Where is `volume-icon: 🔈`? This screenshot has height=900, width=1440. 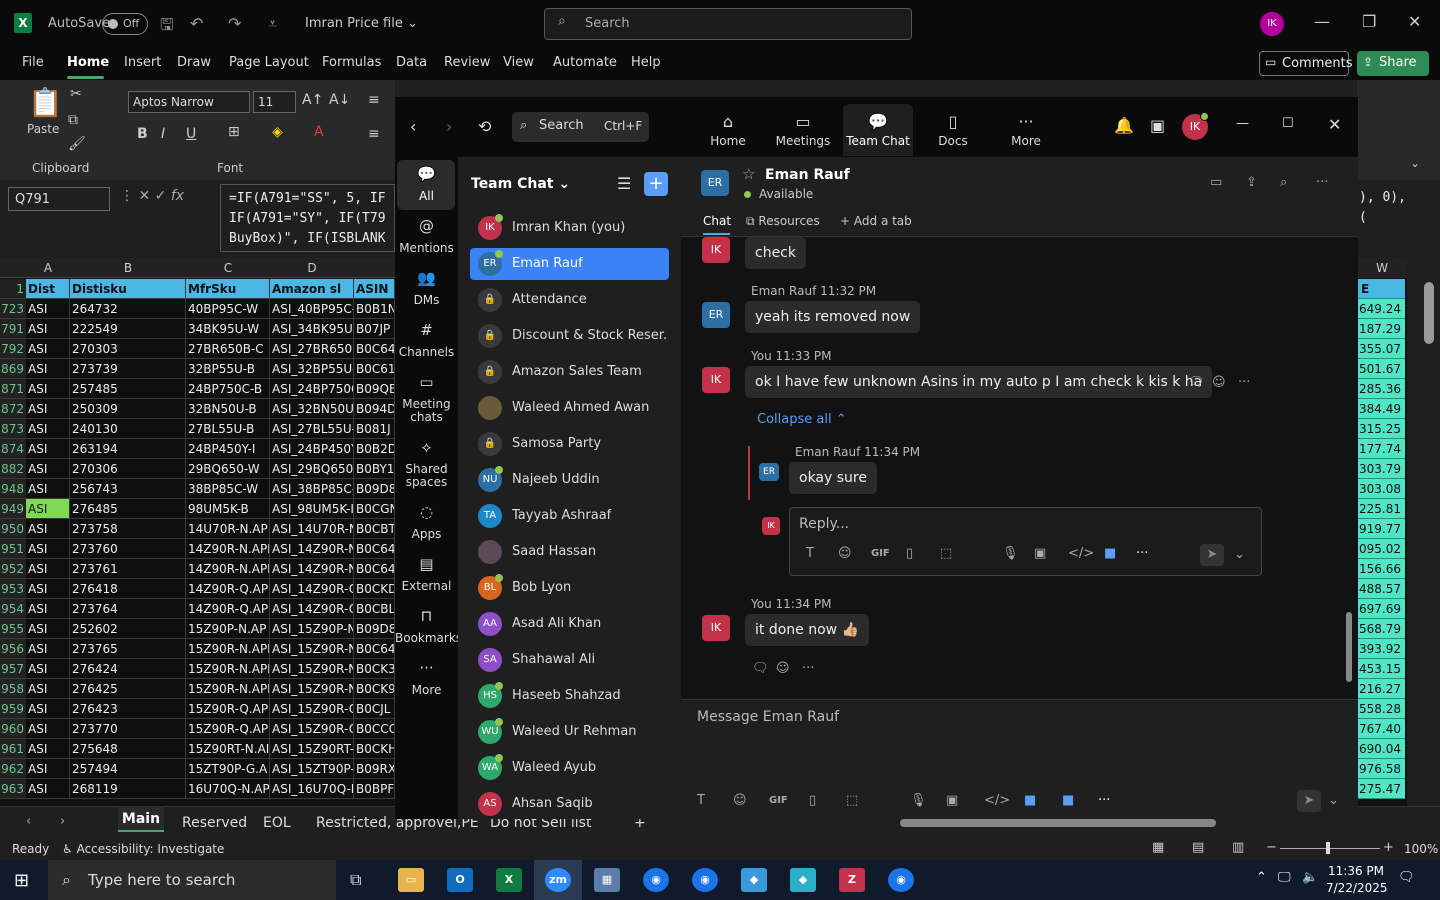 volume-icon: 🔈 is located at coordinates (1310, 877).